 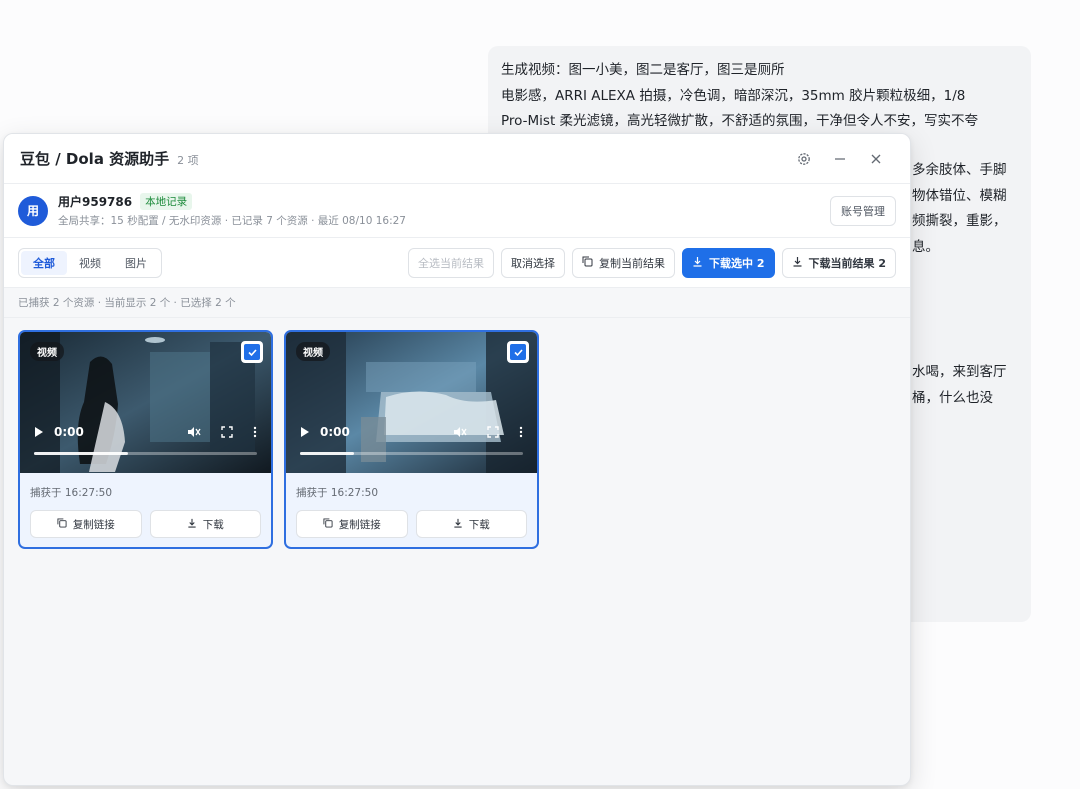 I want to click on download-current-button: 下载当前结果 2, so click(x=838, y=262).